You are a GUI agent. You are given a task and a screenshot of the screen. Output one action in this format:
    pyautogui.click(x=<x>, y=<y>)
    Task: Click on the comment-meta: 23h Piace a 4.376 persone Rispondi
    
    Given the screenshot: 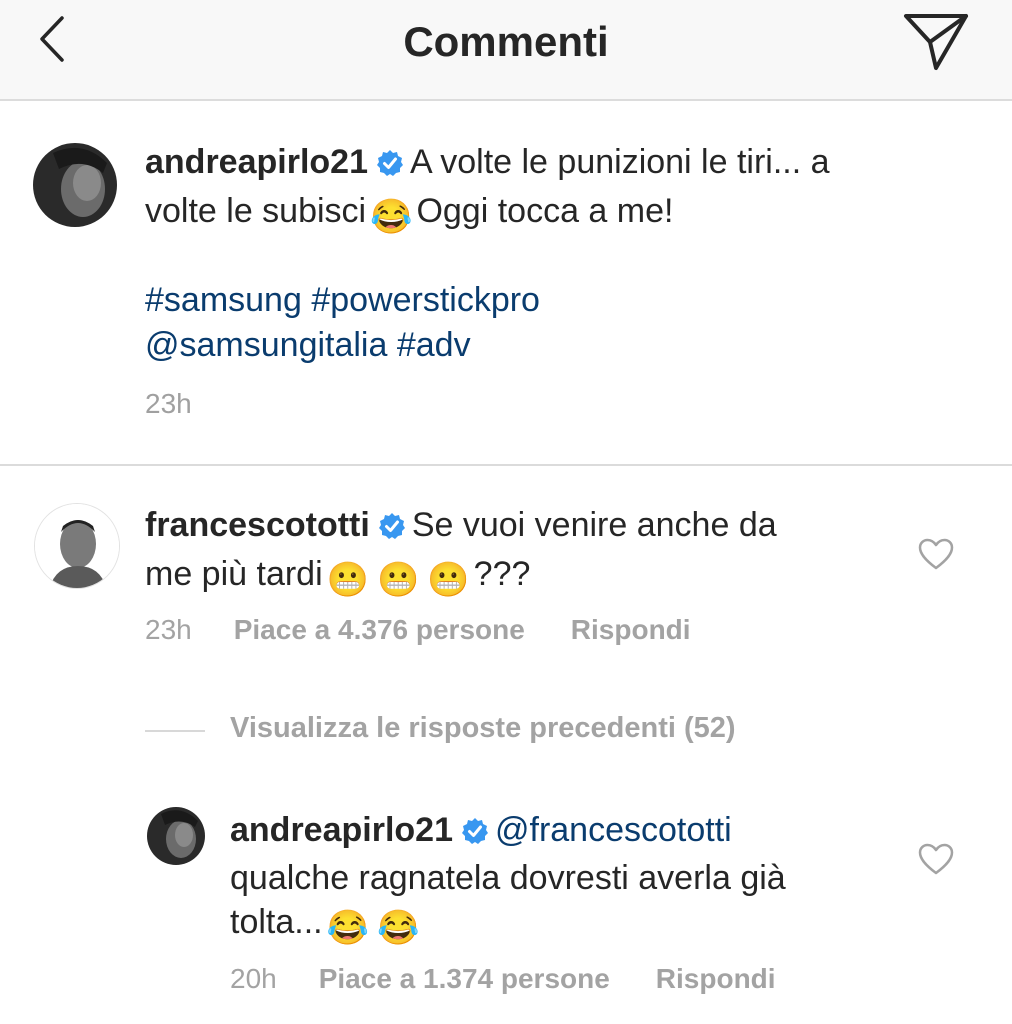 What is the action you would take?
    pyautogui.click(x=418, y=630)
    